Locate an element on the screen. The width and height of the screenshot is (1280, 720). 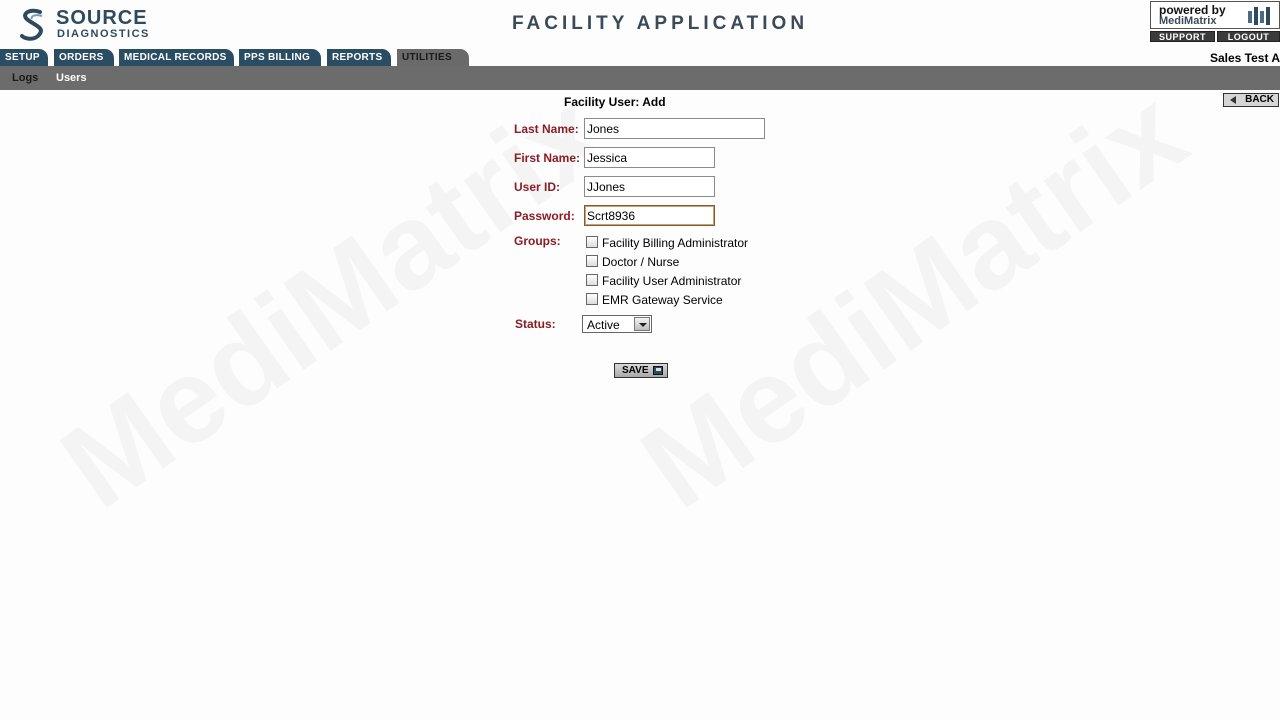
password-label: Password: is located at coordinates (544, 216).